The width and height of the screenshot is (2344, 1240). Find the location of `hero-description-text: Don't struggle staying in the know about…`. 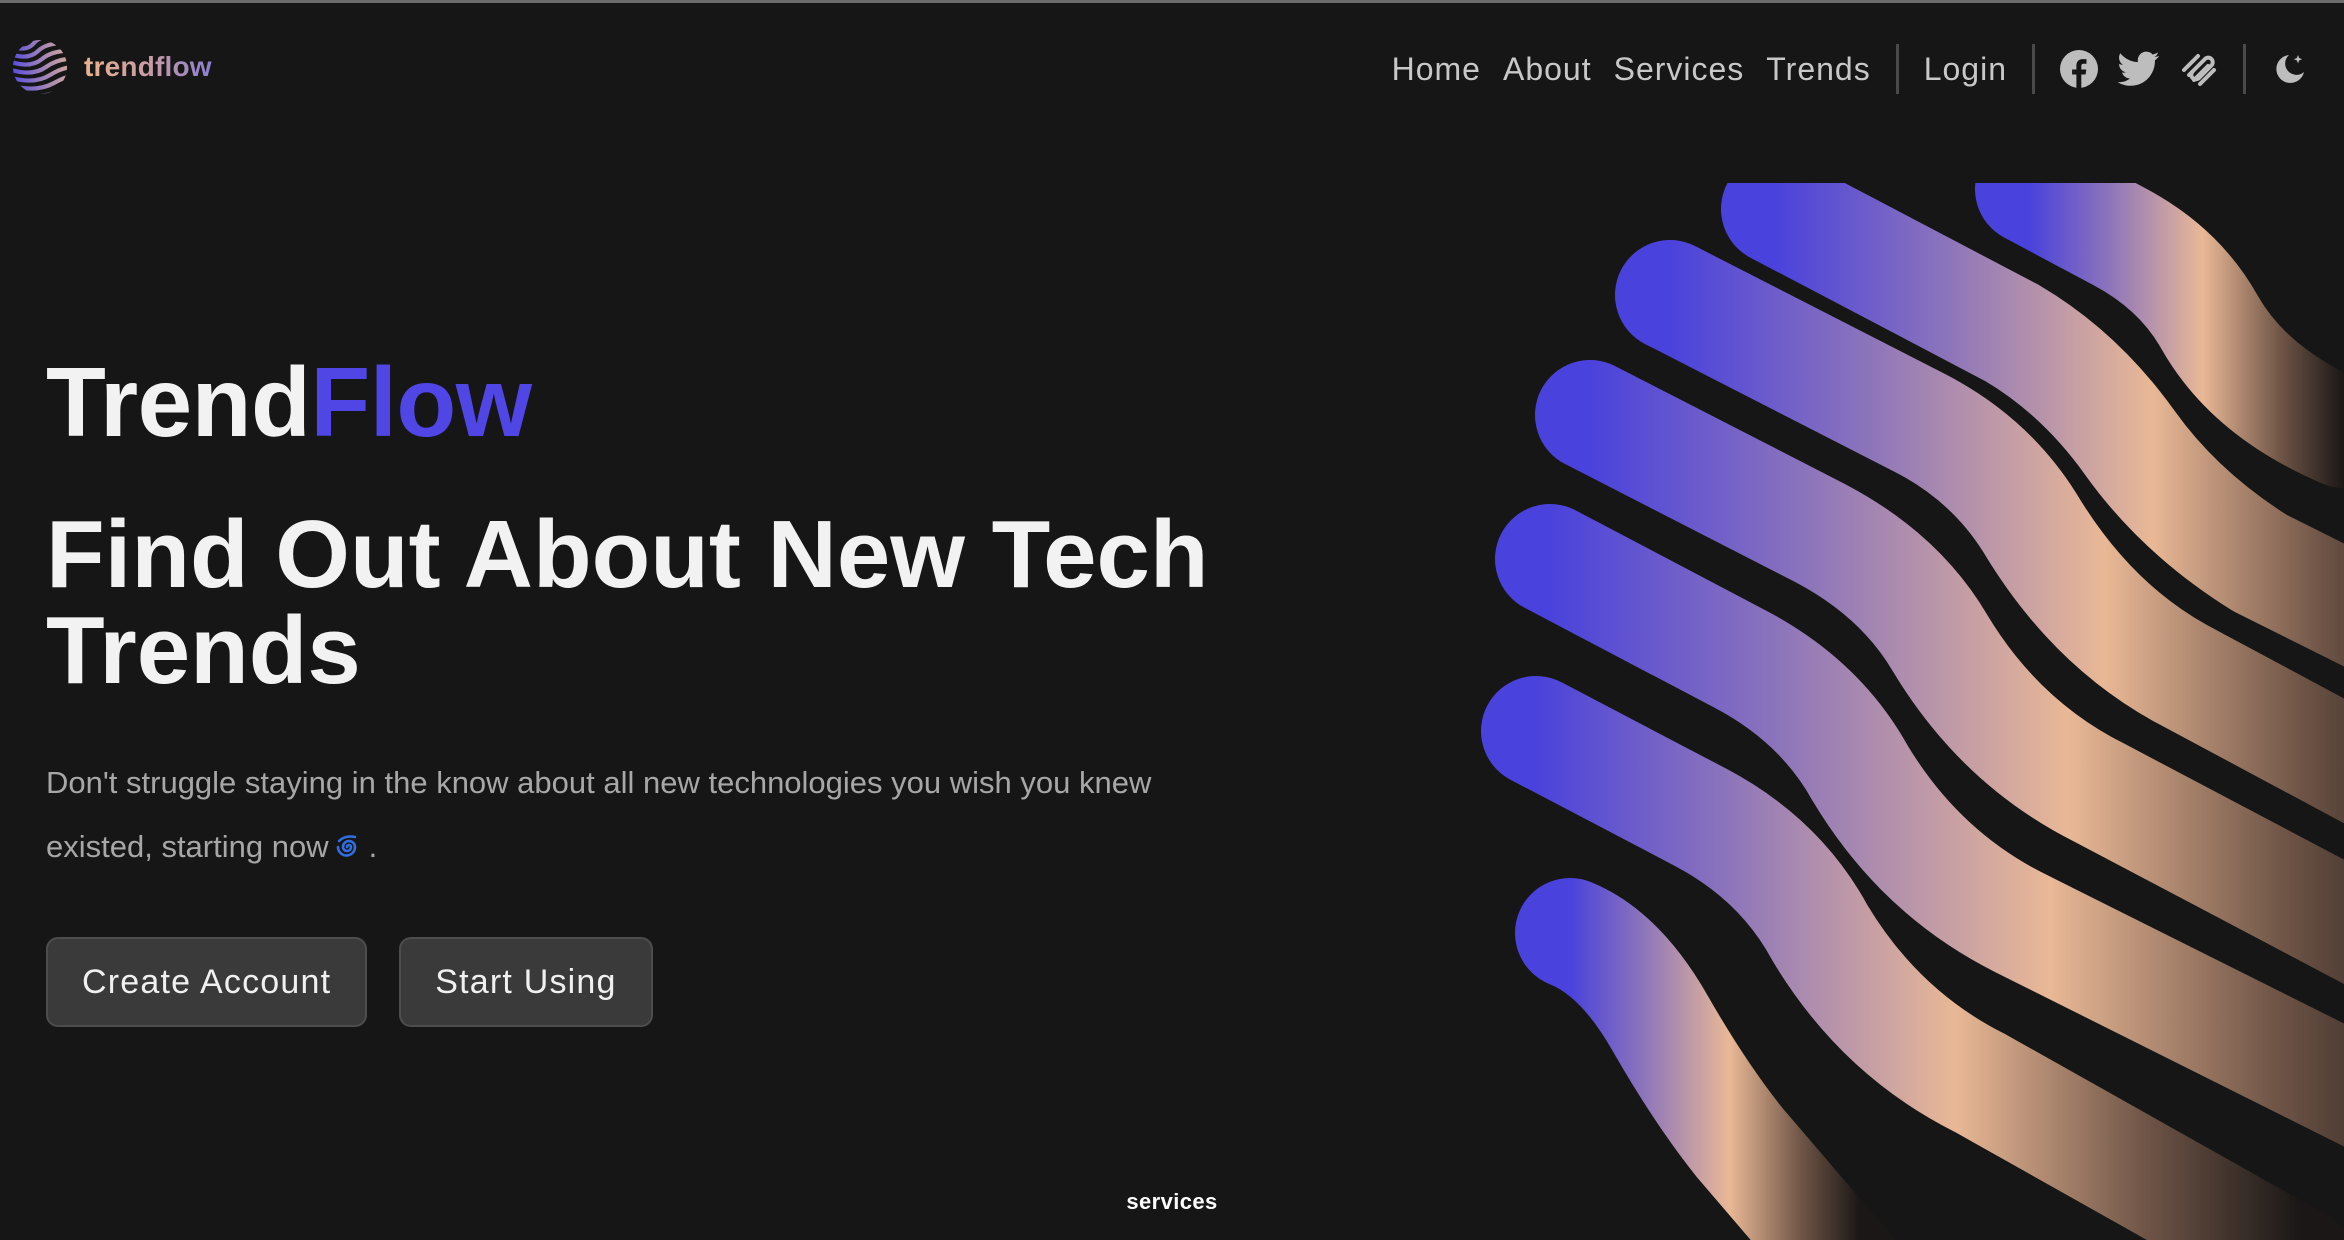

hero-description-text: Don't struggle staying in the know about… is located at coordinates (599, 814).